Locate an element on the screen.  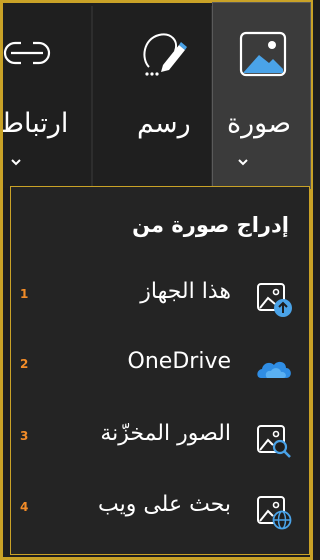
link-label: ارتباط is located at coordinates (36, 123).